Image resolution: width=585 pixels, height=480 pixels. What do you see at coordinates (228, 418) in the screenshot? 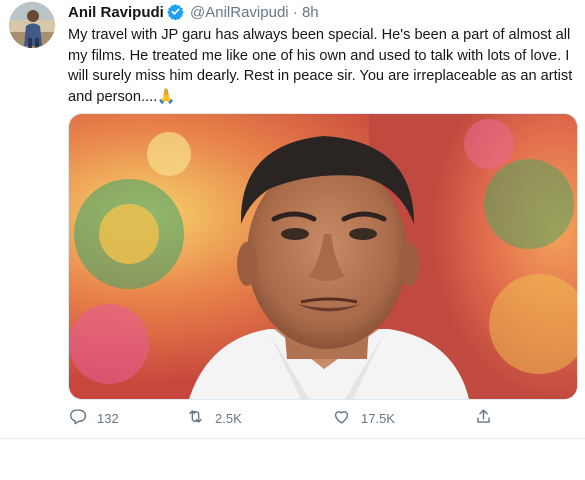
I see `retweet-count: 2.5K` at bounding box center [228, 418].